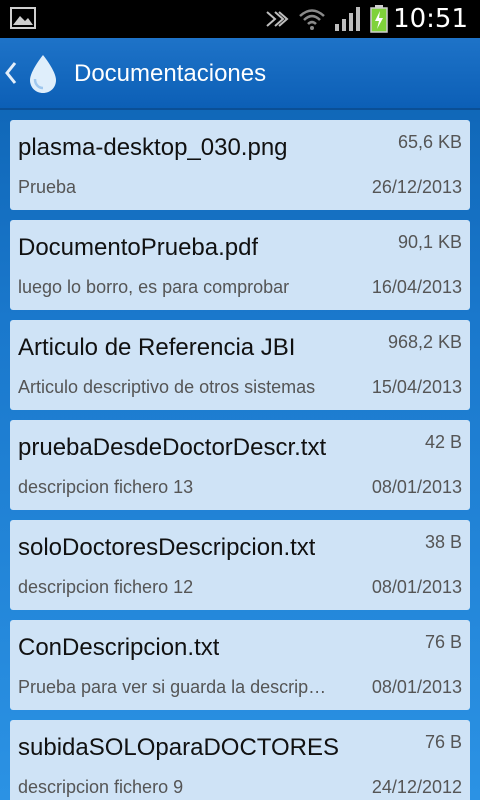  What do you see at coordinates (106, 587) in the screenshot?
I see `document-description: descripcion fichero 12` at bounding box center [106, 587].